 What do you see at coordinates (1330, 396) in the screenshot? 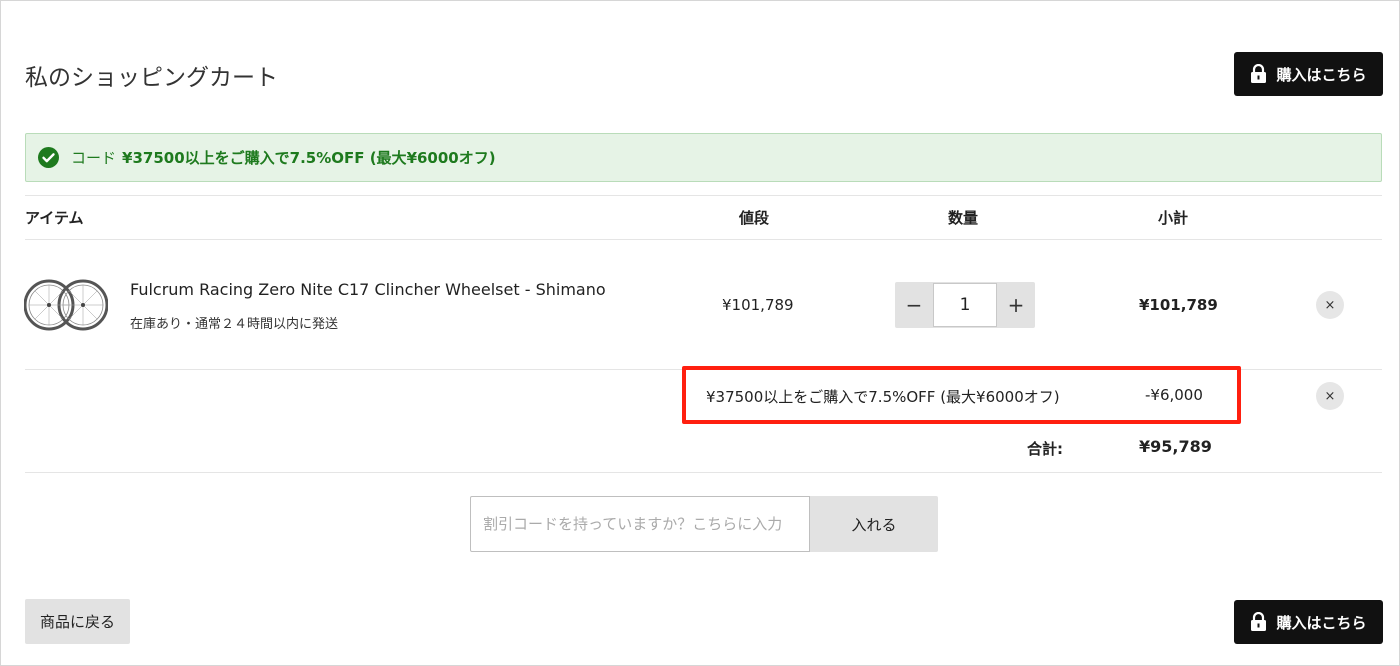
I see `remove-discount-button: ×` at bounding box center [1330, 396].